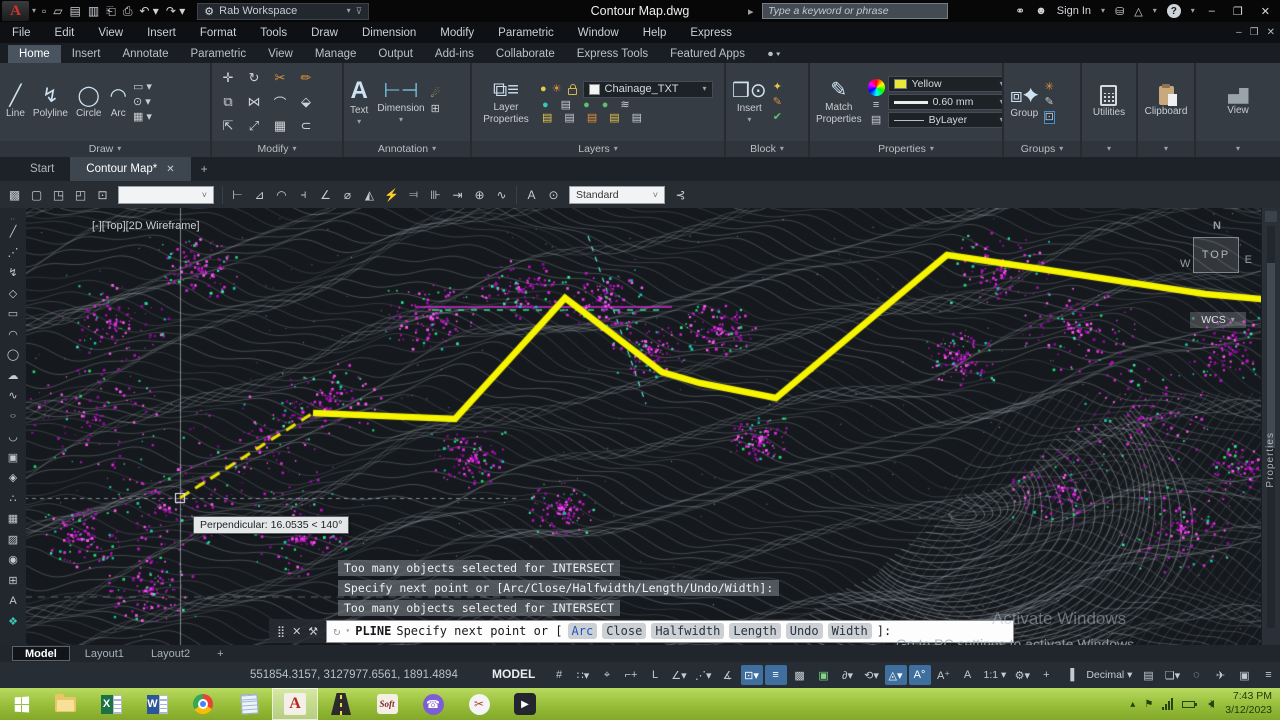  Describe the element at coordinates (457, 195) in the screenshot. I see `dimension-toolbar-icon: ⇥` at that location.